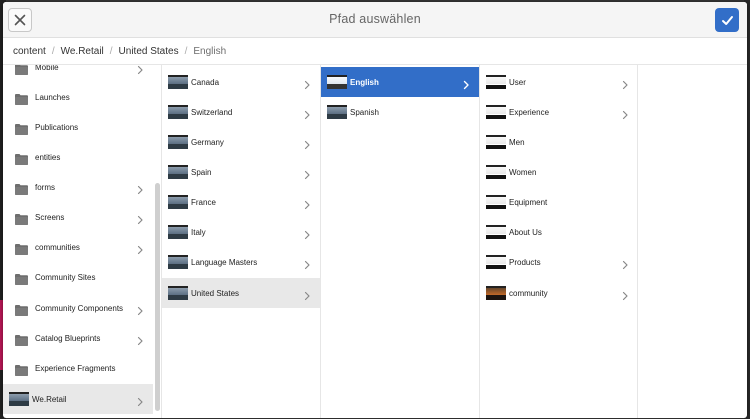 The width and height of the screenshot is (750, 419). I want to click on item-label: United States, so click(215, 293).